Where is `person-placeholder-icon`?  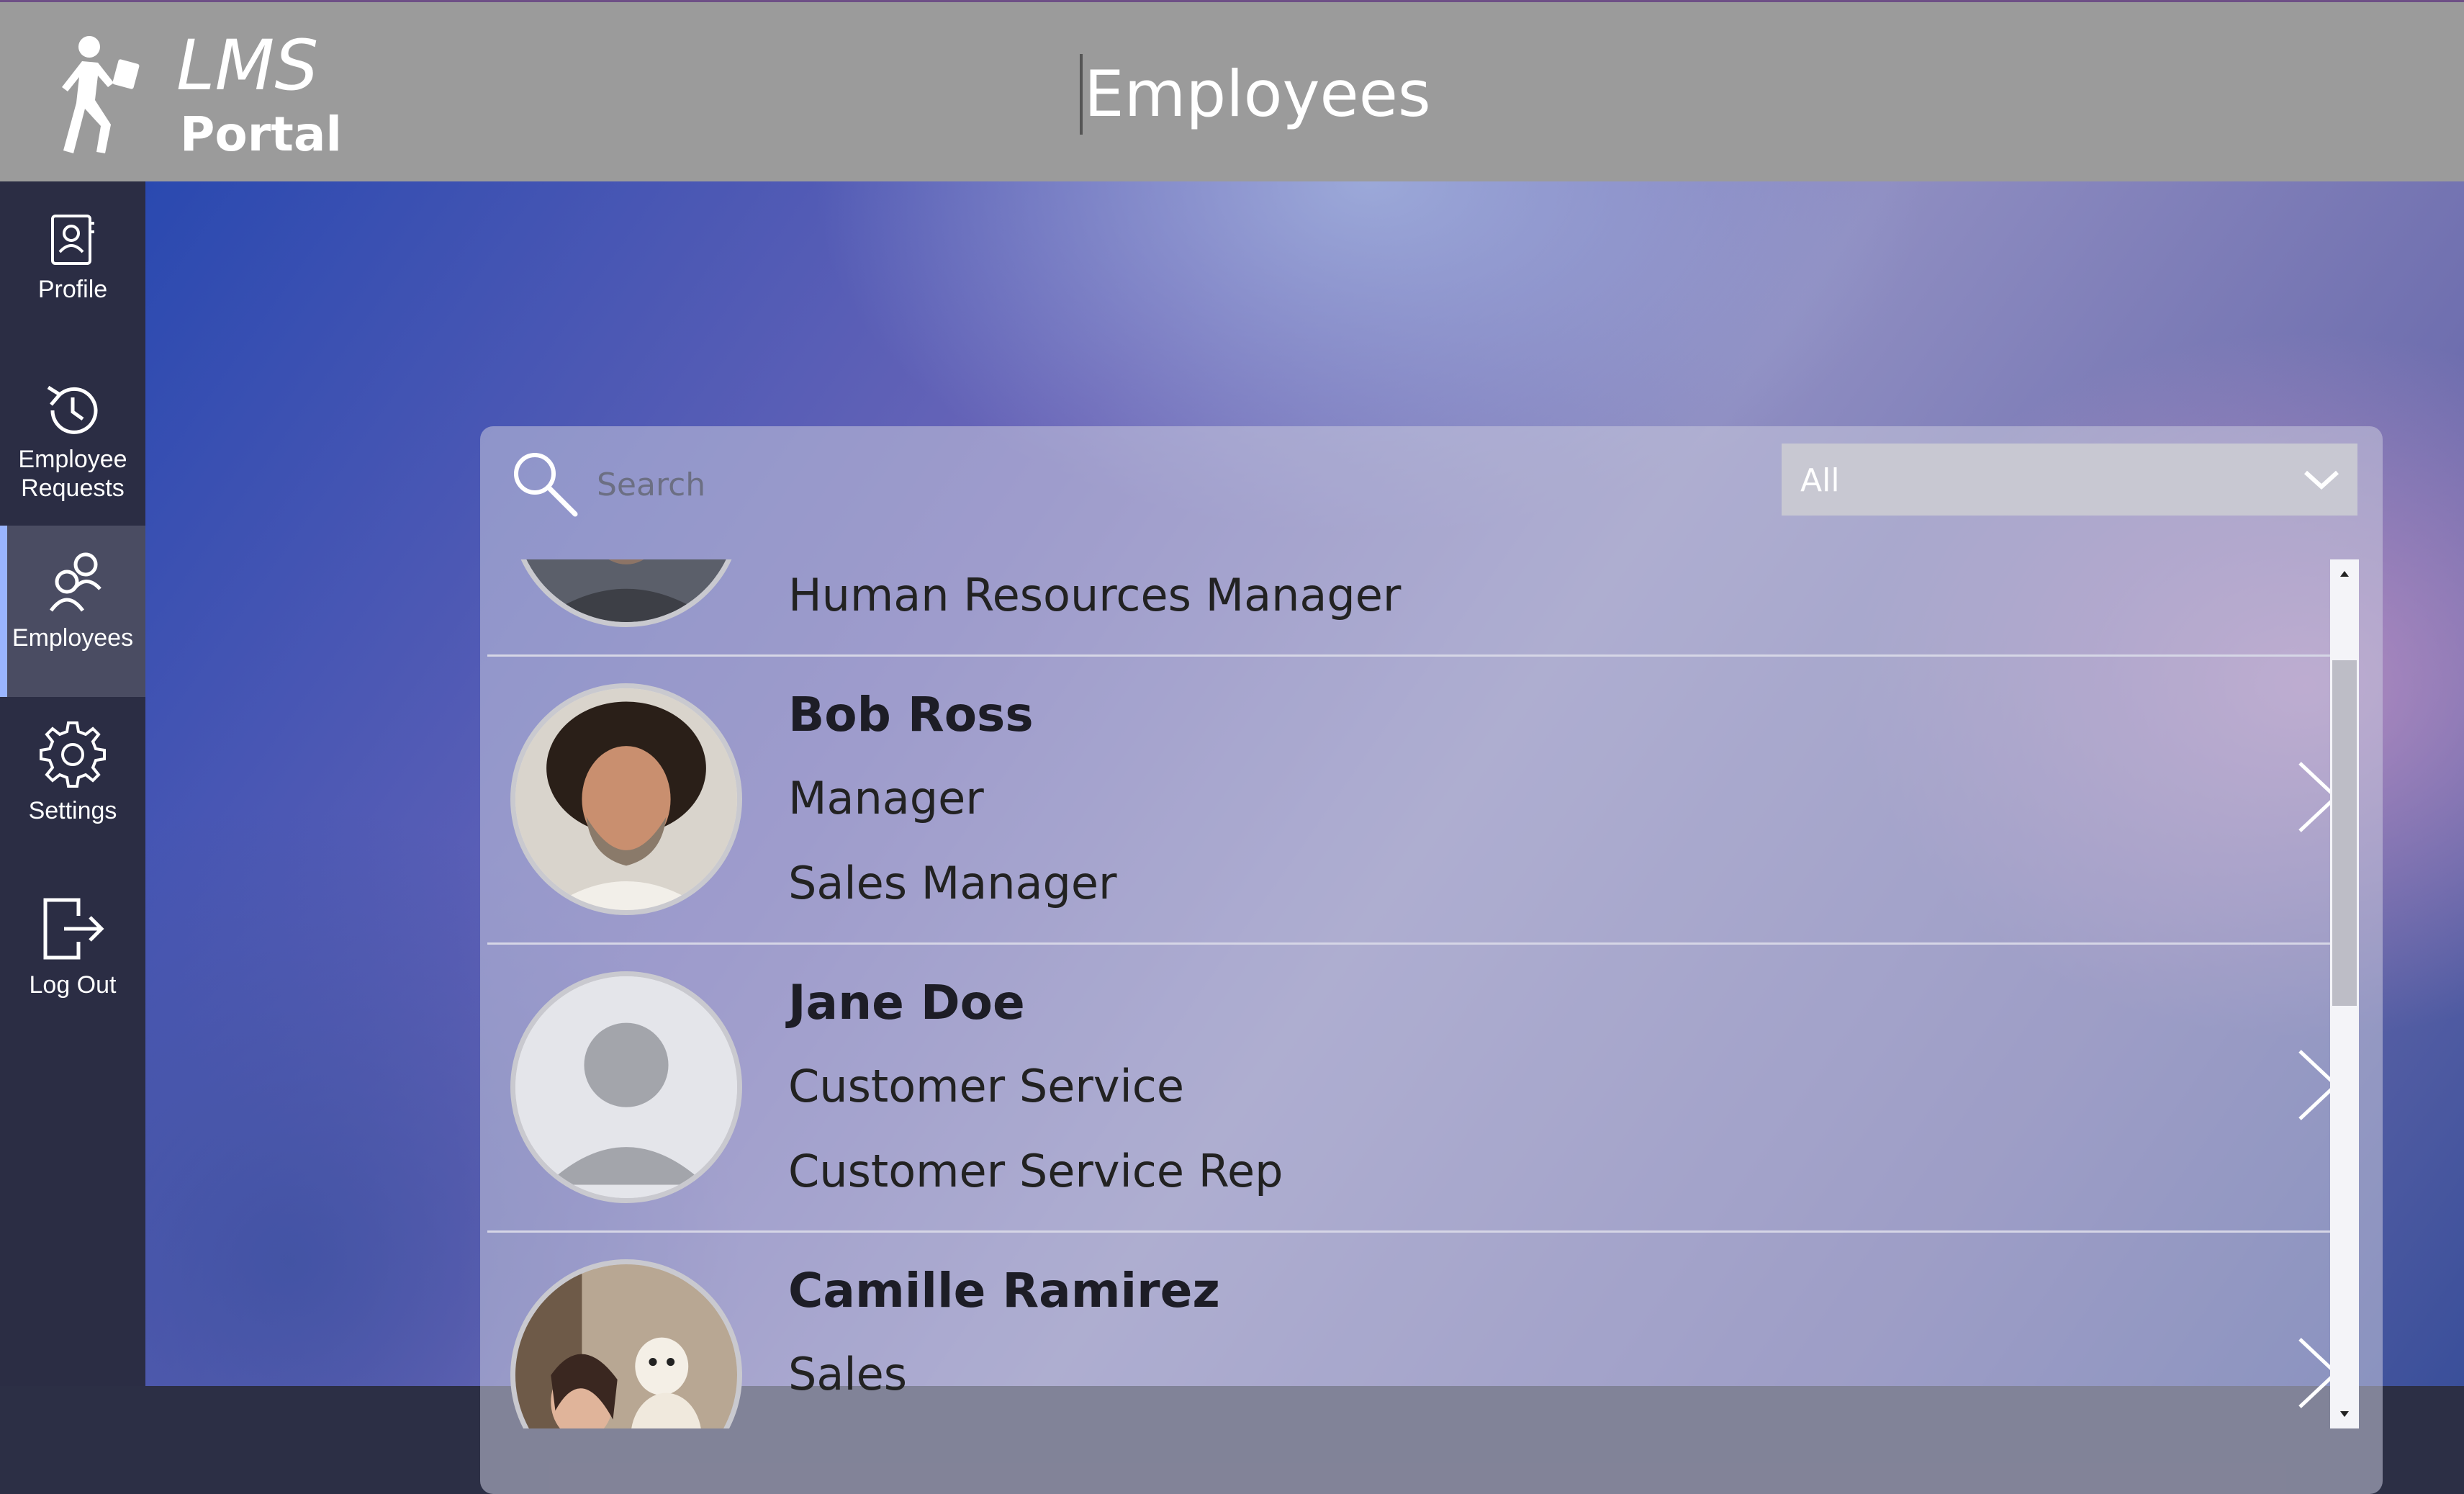 person-placeholder-icon is located at coordinates (626, 1087).